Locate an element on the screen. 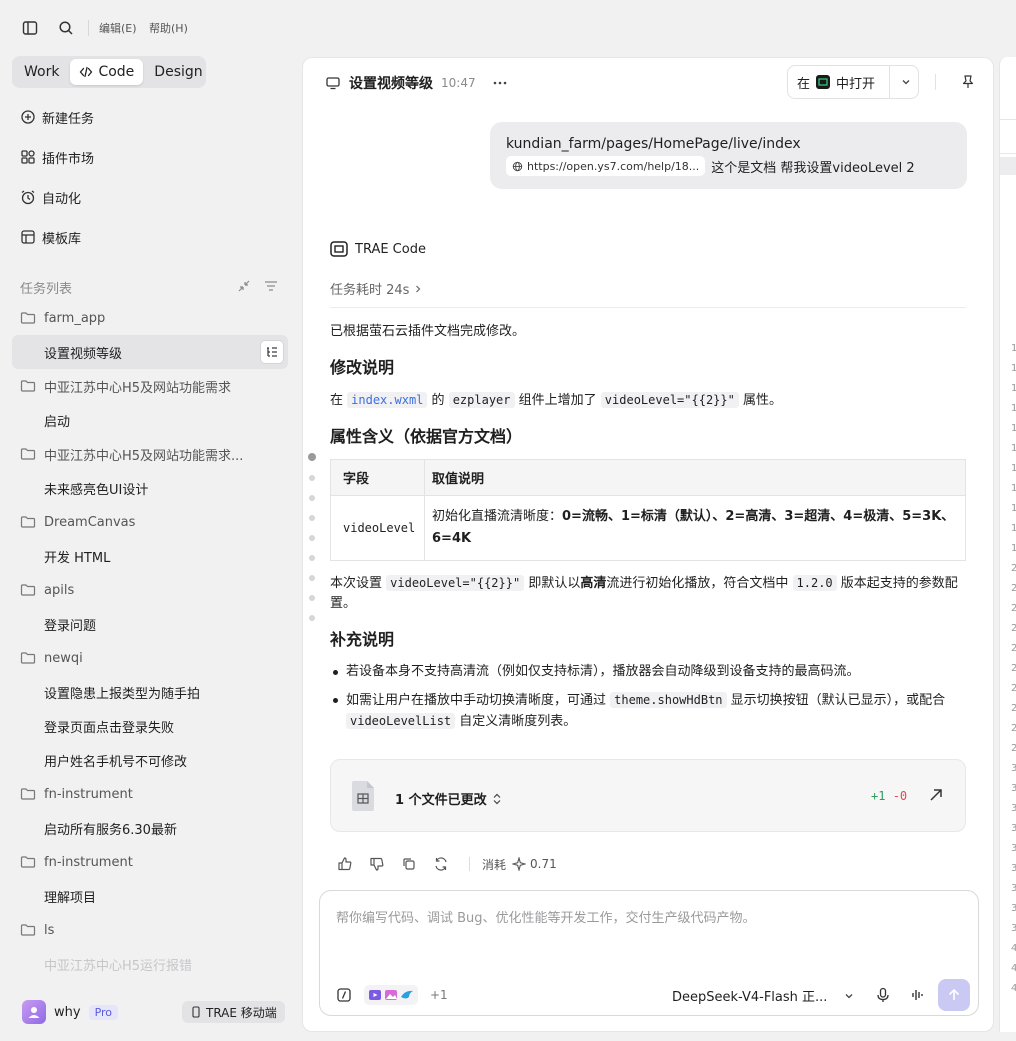 This screenshot has height=1041, width=1016. folder-item: farm_app is located at coordinates (150, 318).